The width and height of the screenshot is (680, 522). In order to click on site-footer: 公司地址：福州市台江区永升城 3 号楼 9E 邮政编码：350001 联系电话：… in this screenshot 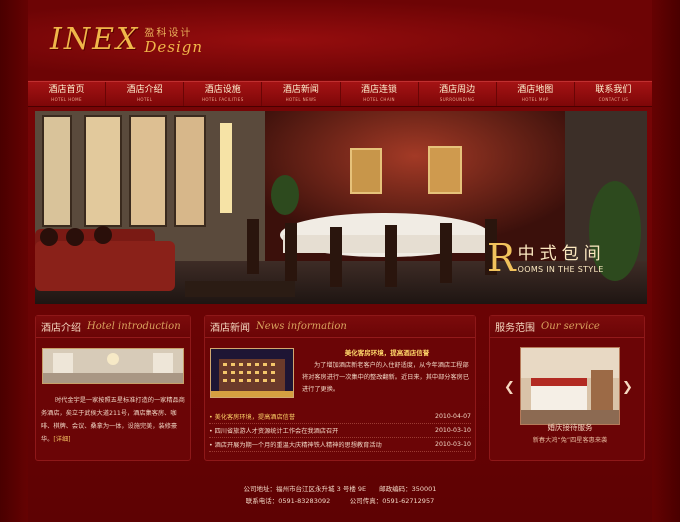, I will do `click(340, 495)`.